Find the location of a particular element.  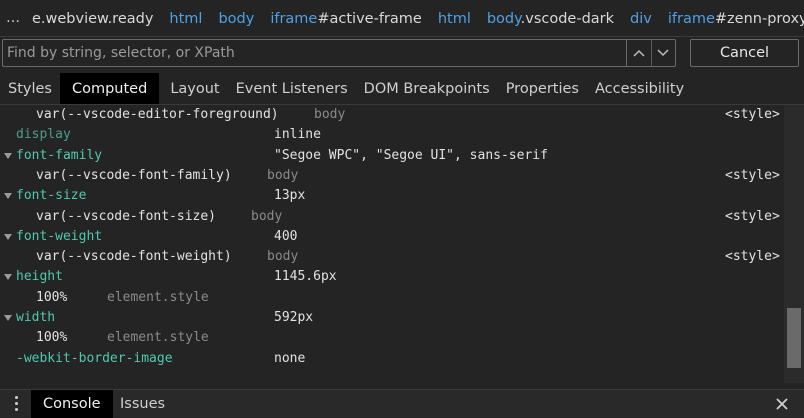

breadcrumb-item: e.webview.ready is located at coordinates (92, 19).